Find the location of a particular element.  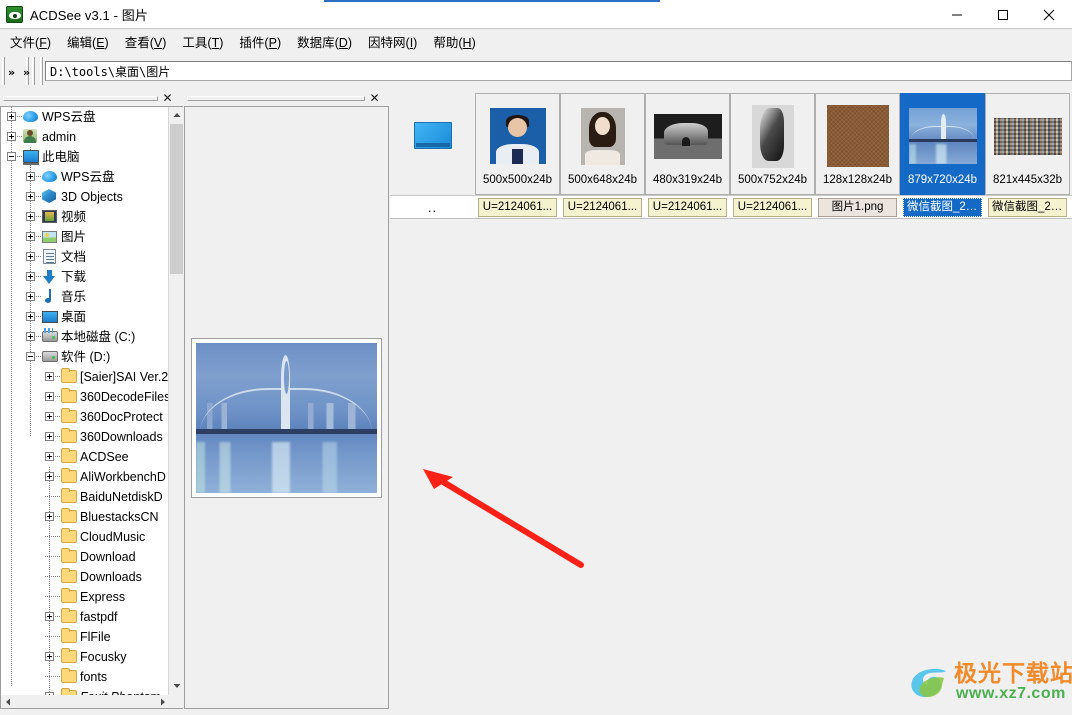

preview-panel-grip is located at coordinates (276, 98).